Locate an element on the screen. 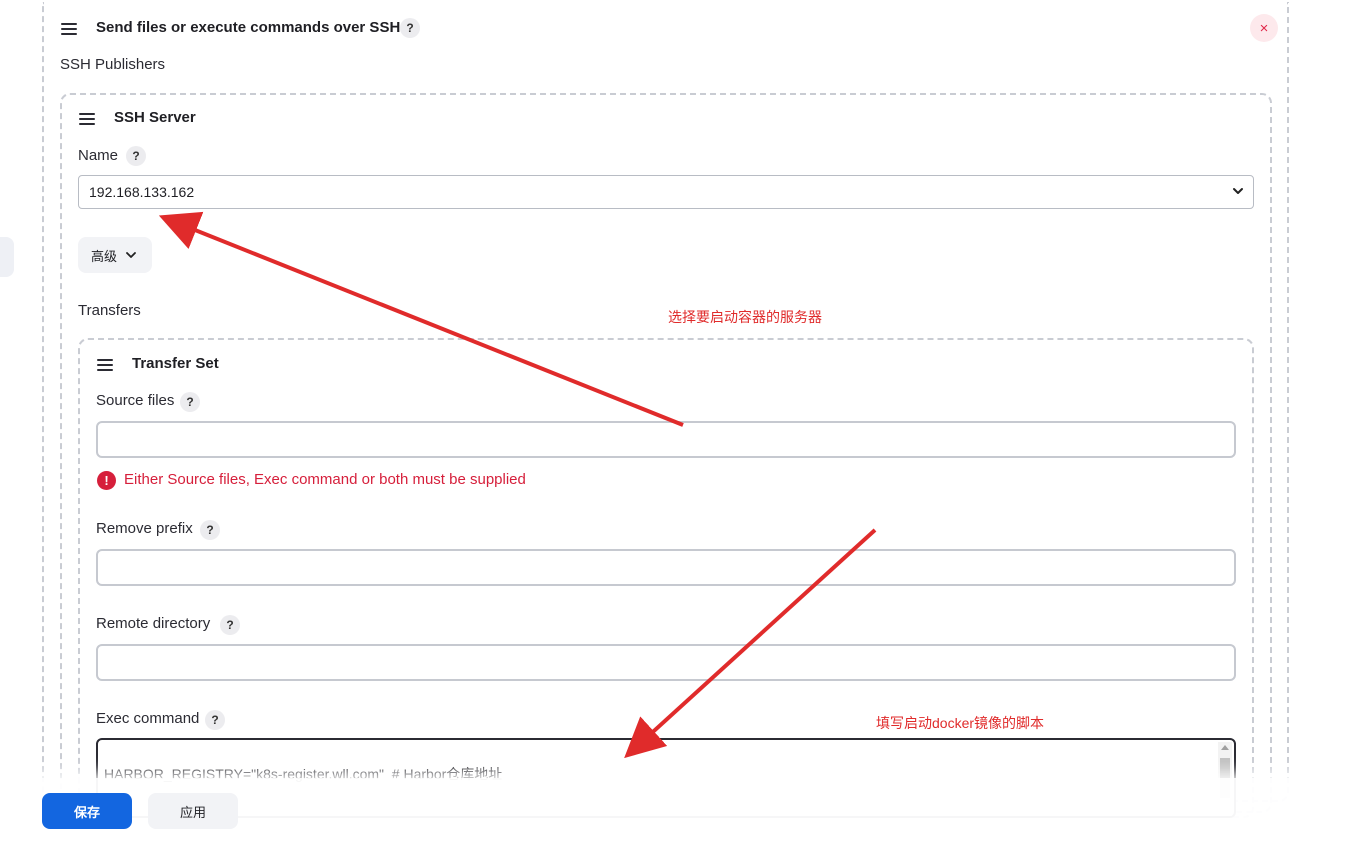 Image resolution: width=1351 pixels, height=843 pixels. server-annotation: 选择要启动容器的服务器 is located at coordinates (745, 317).